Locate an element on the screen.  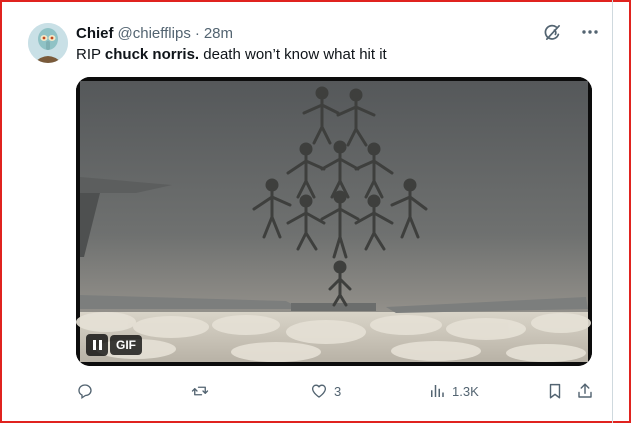
reply-button is located at coordinates (88, 391).